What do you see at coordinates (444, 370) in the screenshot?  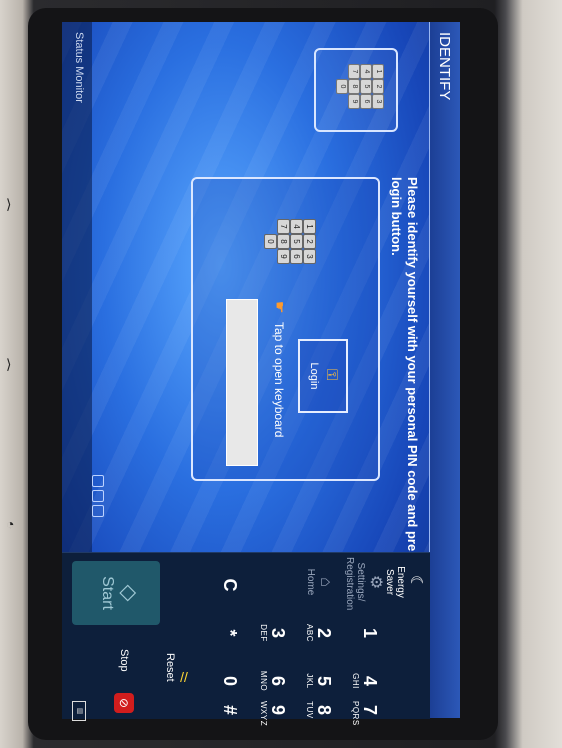 I see `title-bar: IDENTIFY` at bounding box center [444, 370].